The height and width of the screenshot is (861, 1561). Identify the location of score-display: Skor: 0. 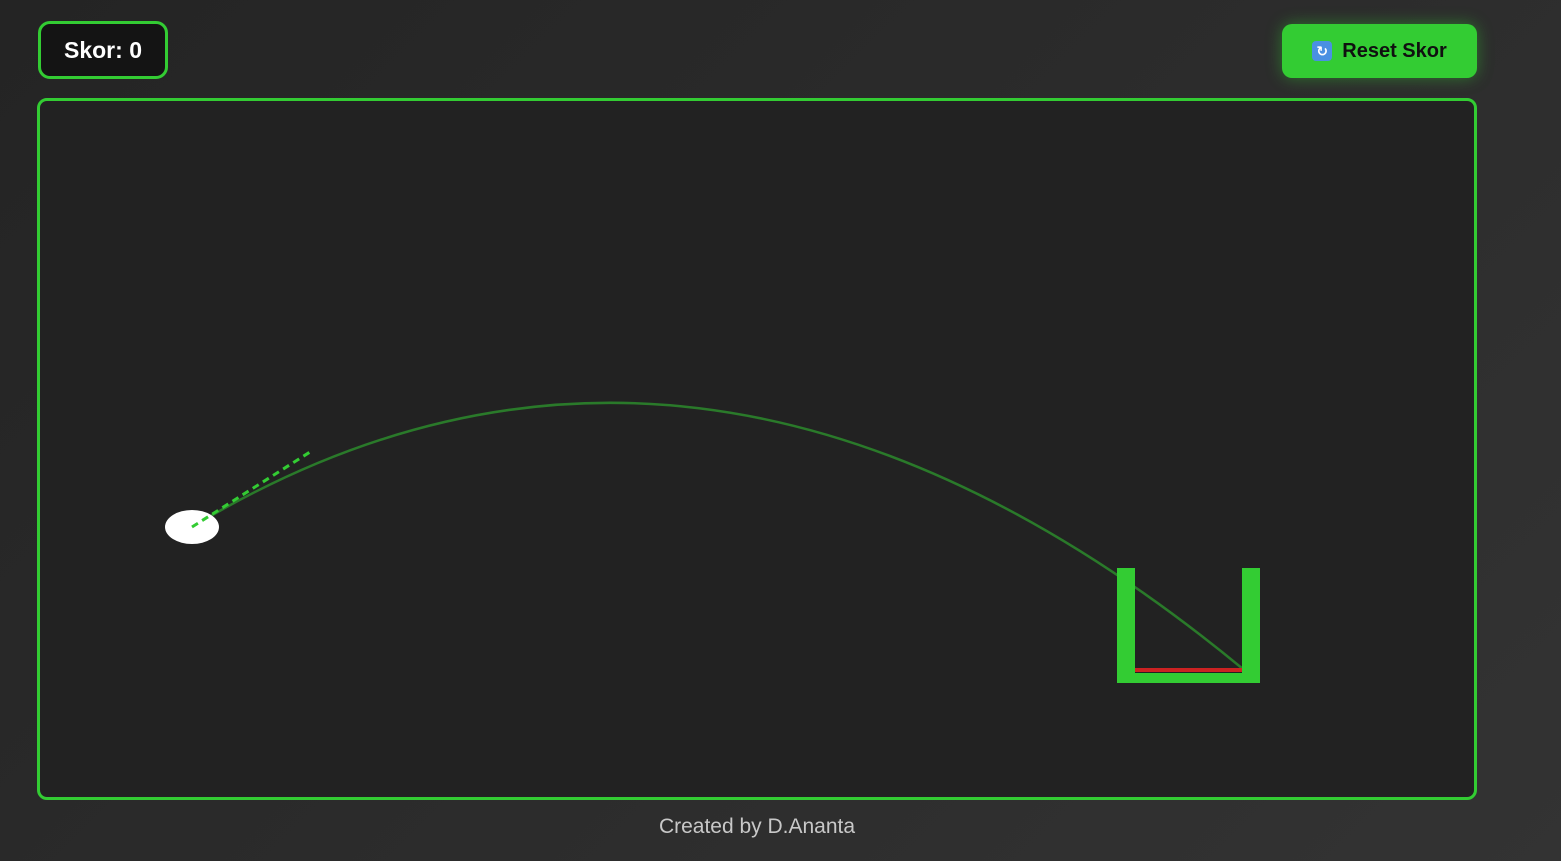
(103, 50).